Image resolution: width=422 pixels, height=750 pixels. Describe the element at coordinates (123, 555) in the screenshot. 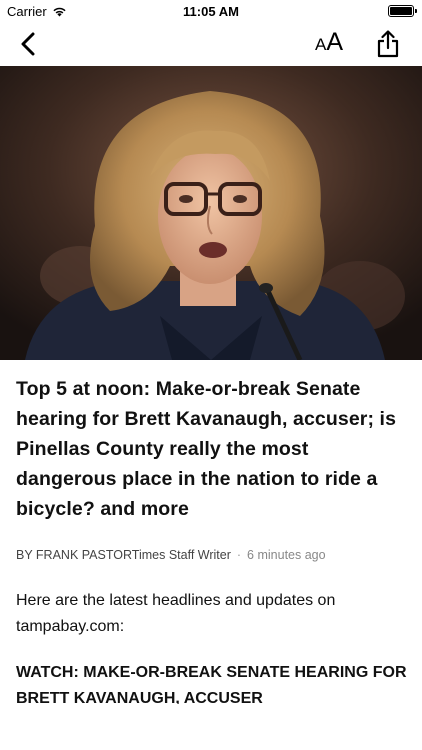

I see `byline-author: BY FRANK PASTORTimes Staff Writer` at that location.